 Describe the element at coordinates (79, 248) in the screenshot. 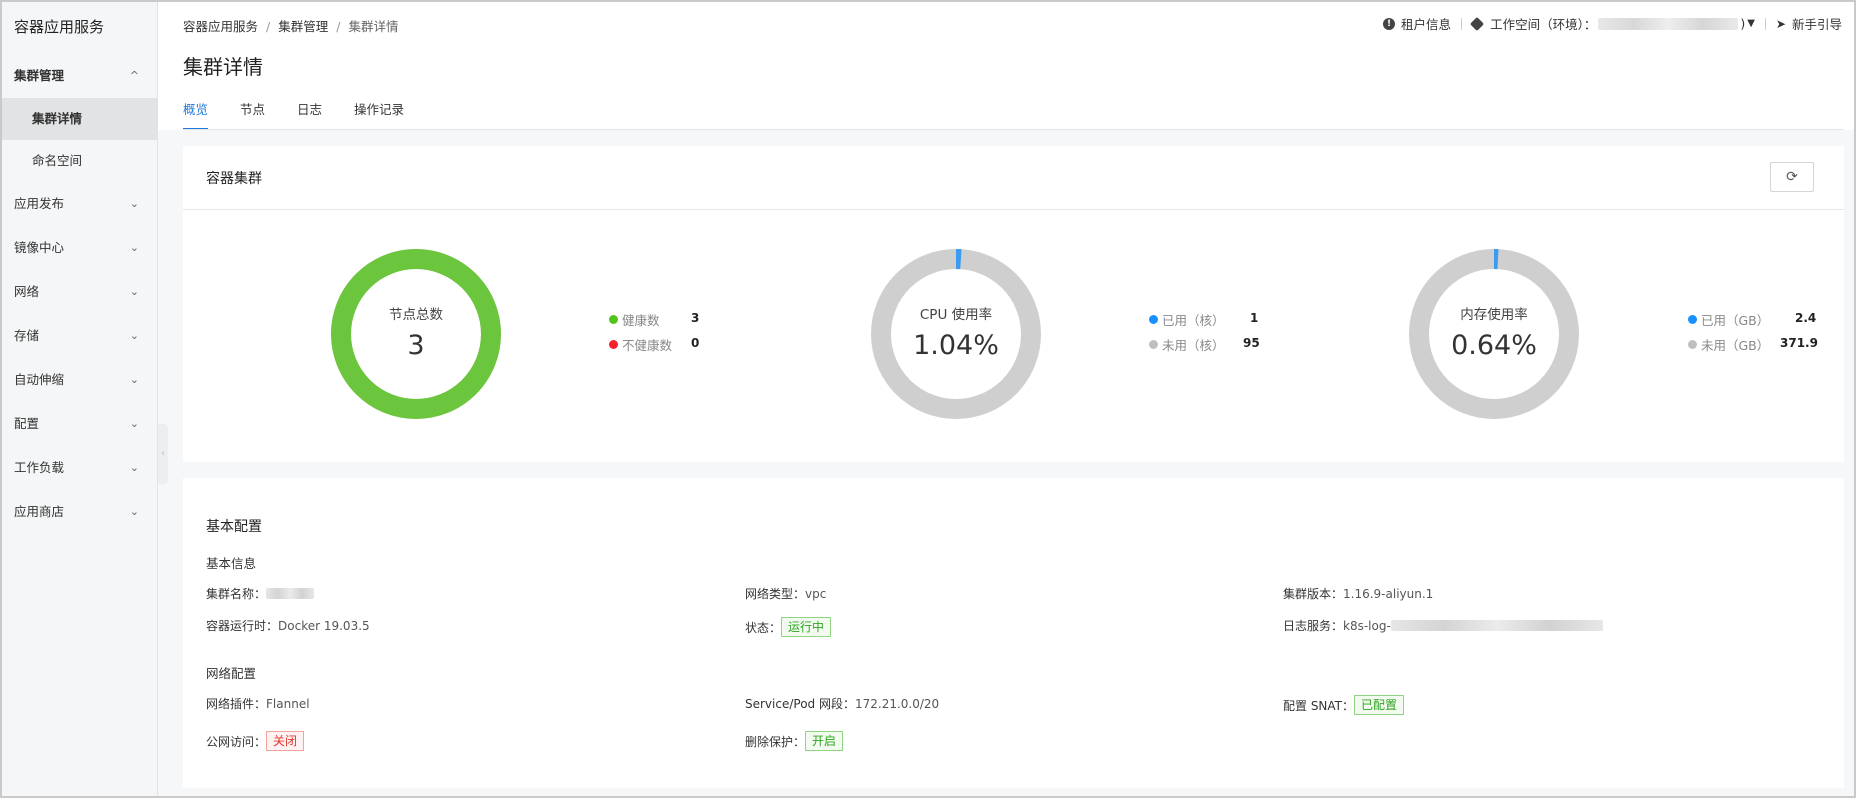

I see `sidebar-item-image-center: 镜像中心 ⌄` at that location.